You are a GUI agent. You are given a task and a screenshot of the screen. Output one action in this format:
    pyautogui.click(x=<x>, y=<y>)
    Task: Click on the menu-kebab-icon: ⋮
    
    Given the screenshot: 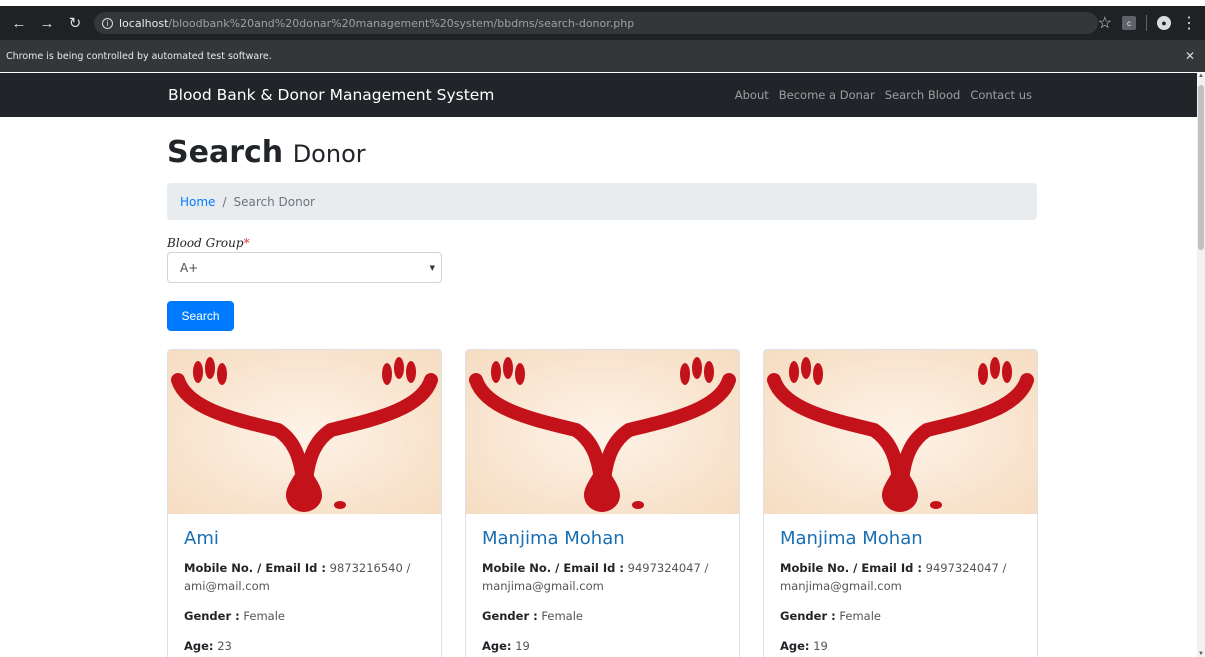 What is the action you would take?
    pyautogui.click(x=1189, y=23)
    